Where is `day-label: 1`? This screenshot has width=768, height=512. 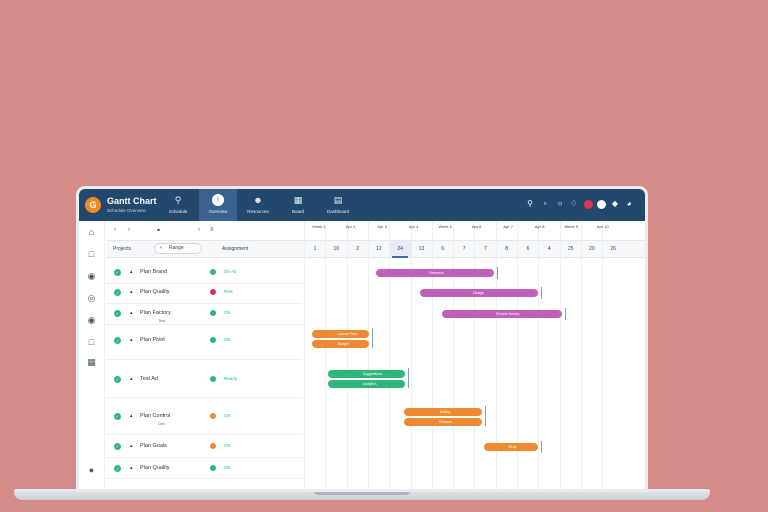 day-label: 1 is located at coordinates (315, 249).